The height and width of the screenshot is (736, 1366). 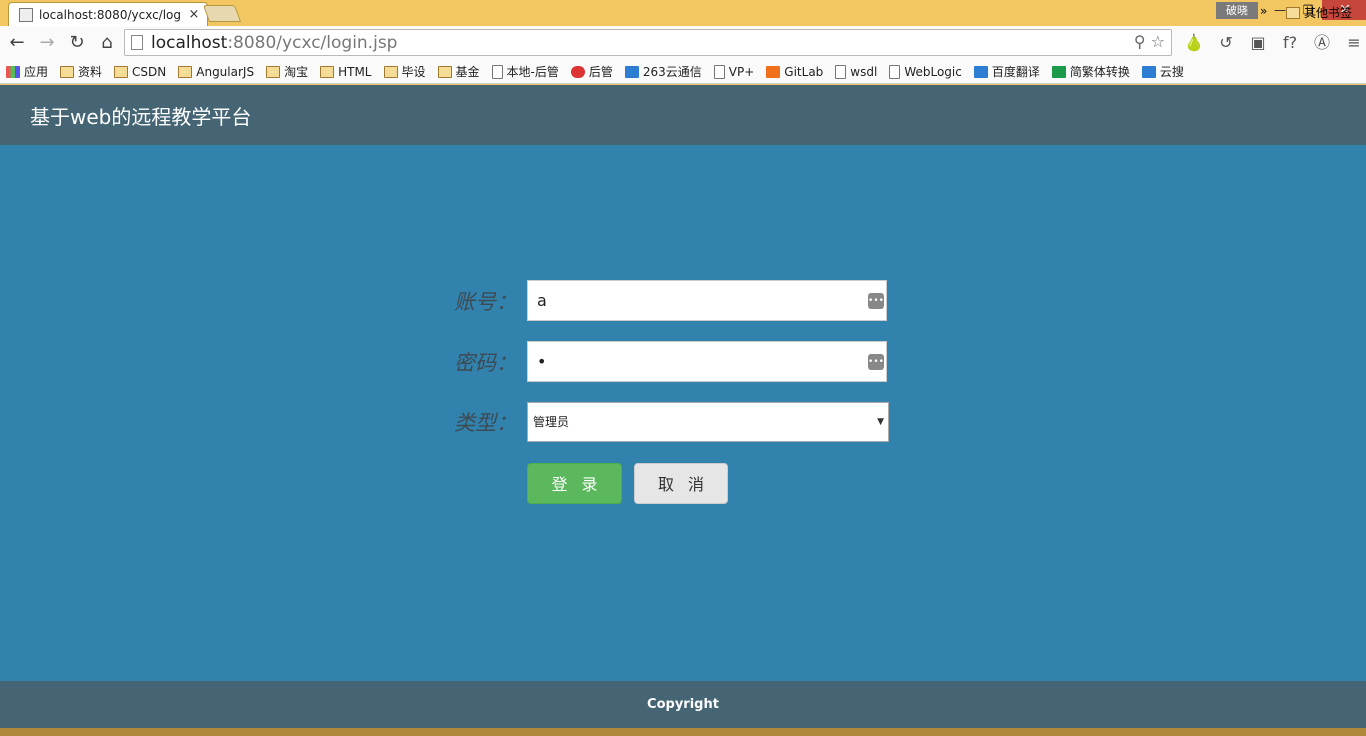 What do you see at coordinates (532, 72) in the screenshot?
I see `bookmark-label: 本地-后管` at bounding box center [532, 72].